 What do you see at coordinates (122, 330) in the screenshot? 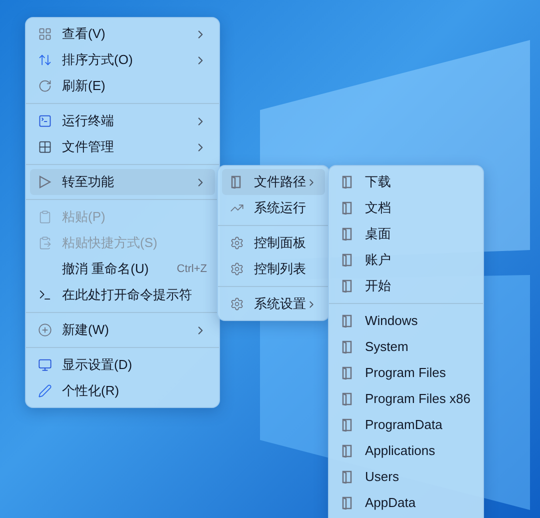
I see `menu-item: 新建(W)` at bounding box center [122, 330].